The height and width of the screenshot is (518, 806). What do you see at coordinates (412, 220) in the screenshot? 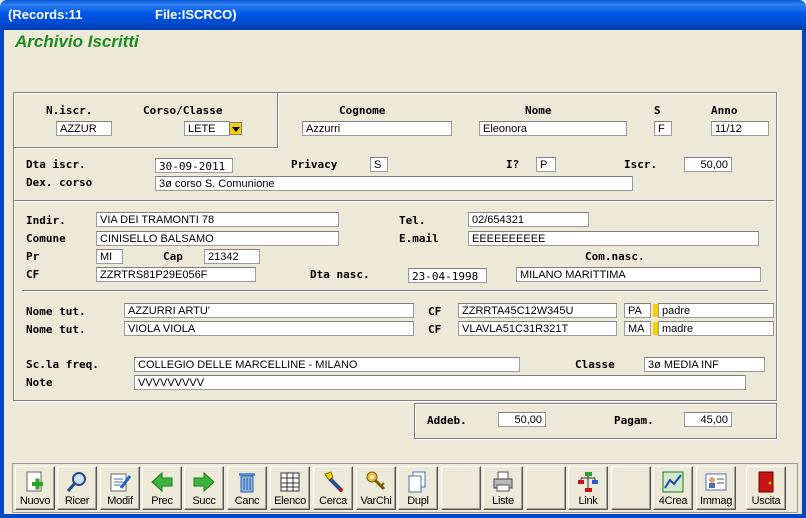
I see `tel-label: Tel.` at bounding box center [412, 220].